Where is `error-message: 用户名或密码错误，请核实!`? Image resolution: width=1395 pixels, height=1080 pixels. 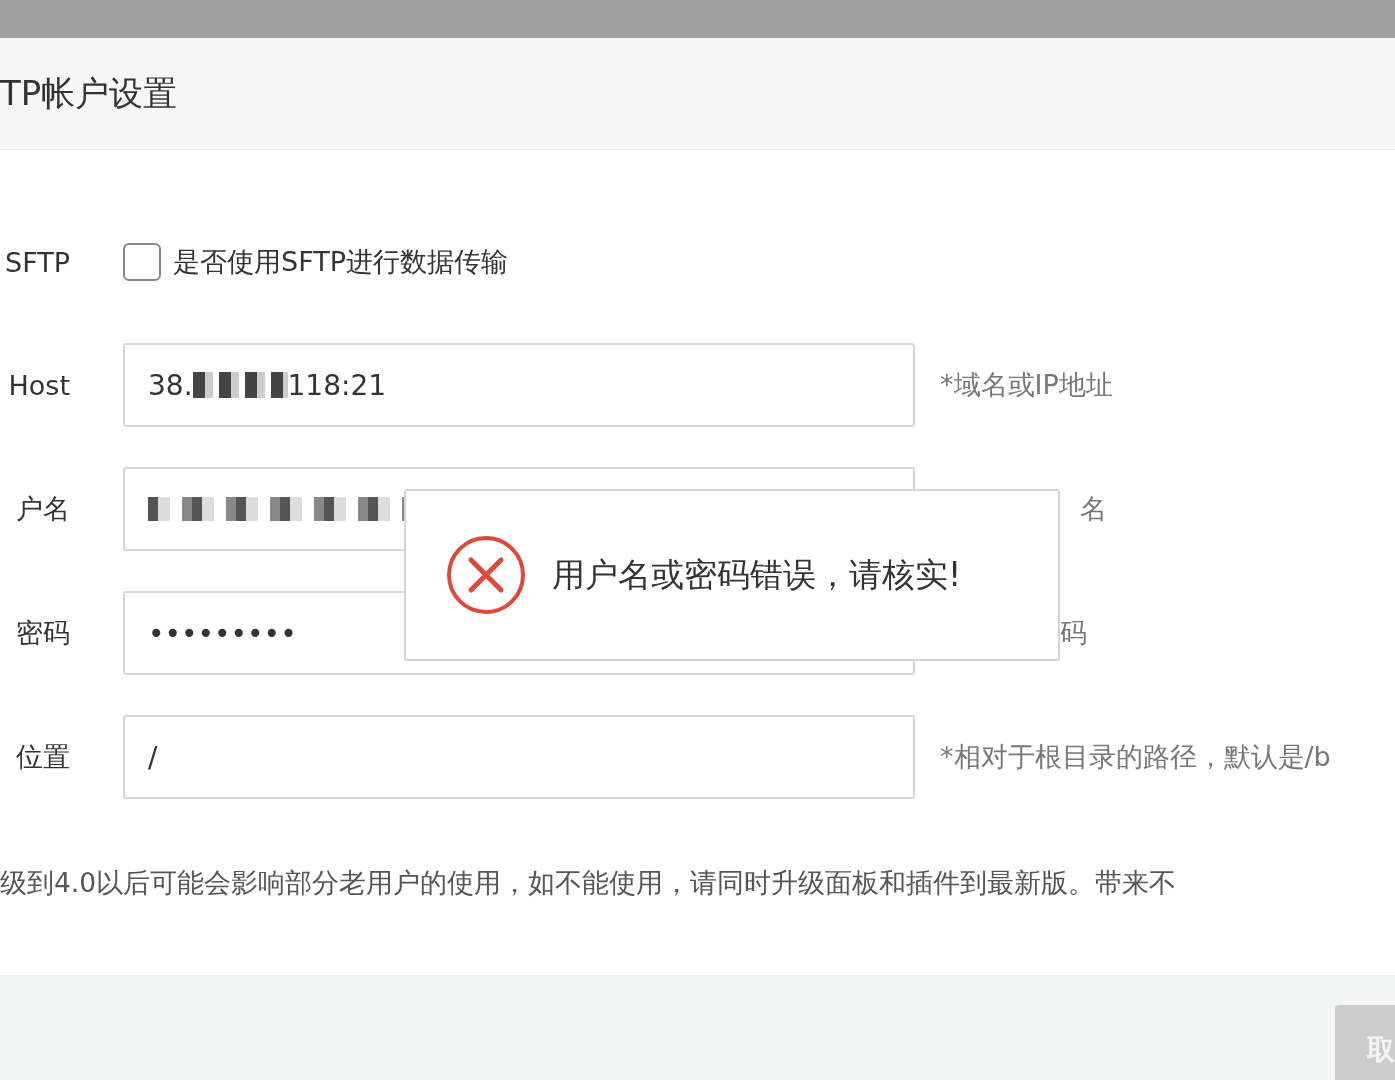
error-message: 用户名或密码错误，请核实! is located at coordinates (757, 574).